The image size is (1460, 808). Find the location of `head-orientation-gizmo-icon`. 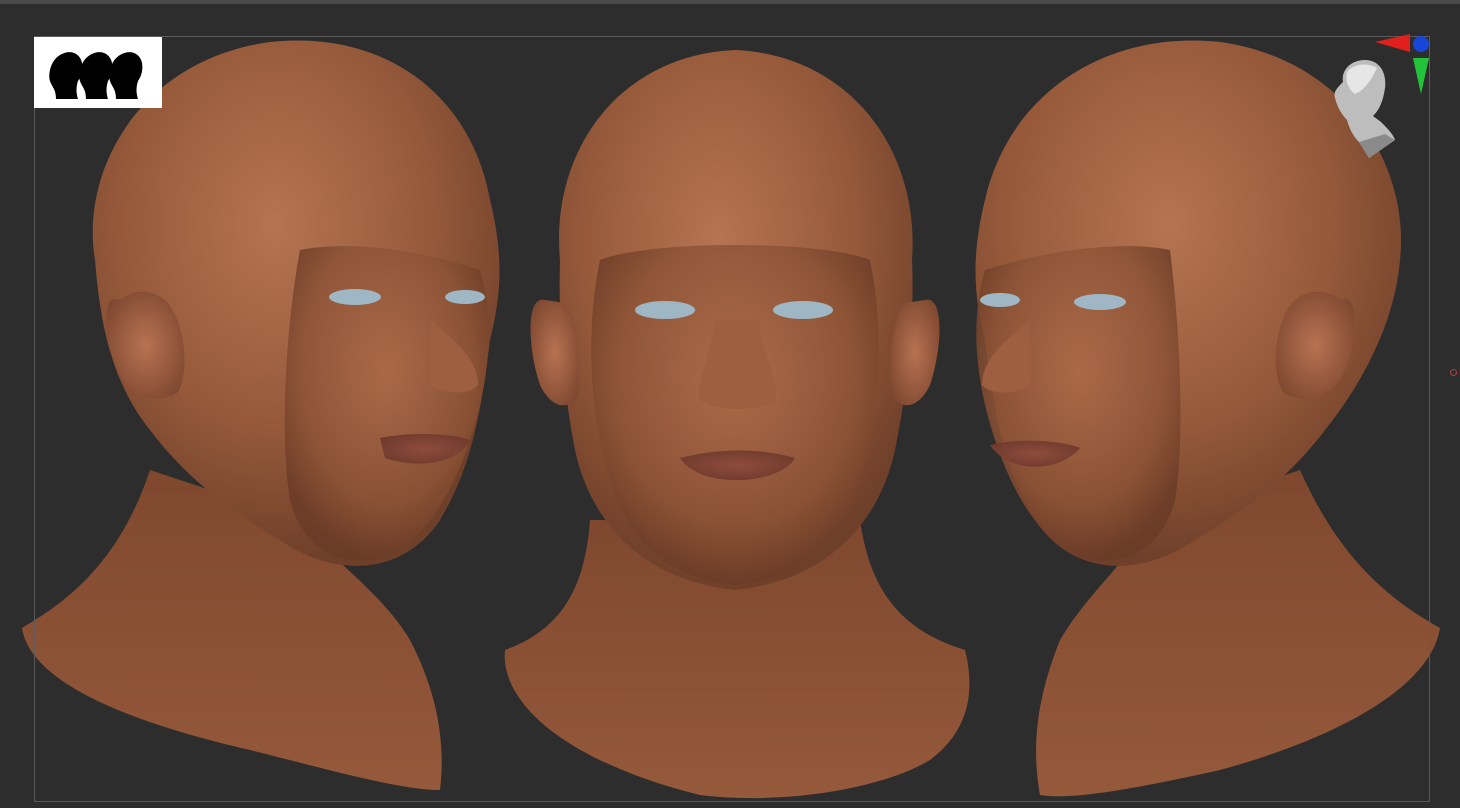

head-orientation-gizmo-icon is located at coordinates (1380, 97).